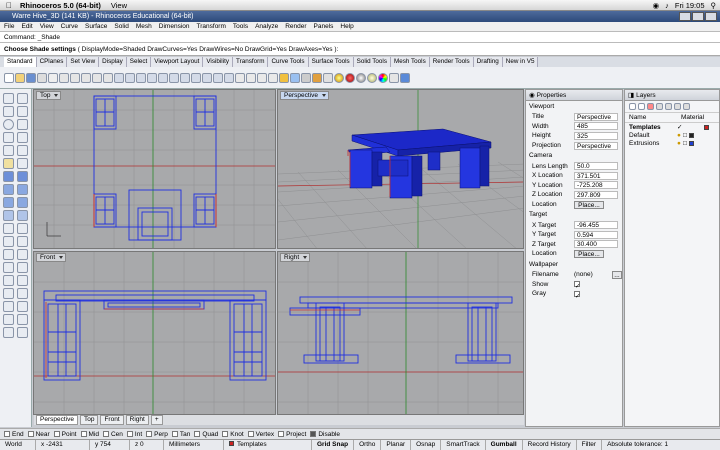  Describe the element at coordinates (8, 176) in the screenshot. I see `box-icon` at that location.